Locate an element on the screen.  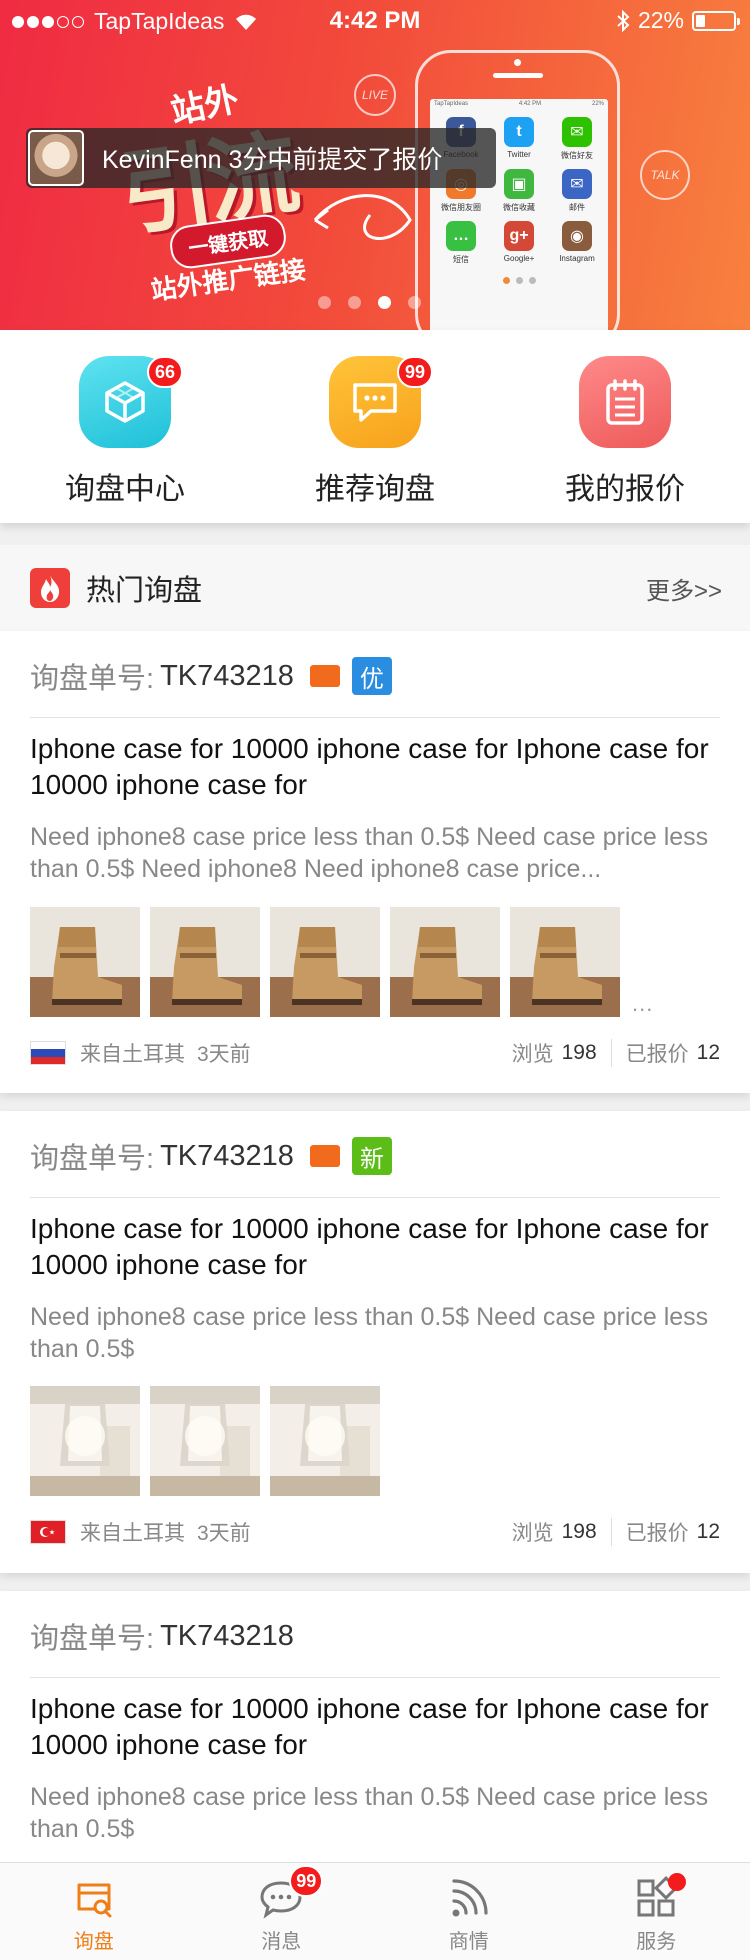
time-ago: 3天前 is located at coordinates (224, 1533).